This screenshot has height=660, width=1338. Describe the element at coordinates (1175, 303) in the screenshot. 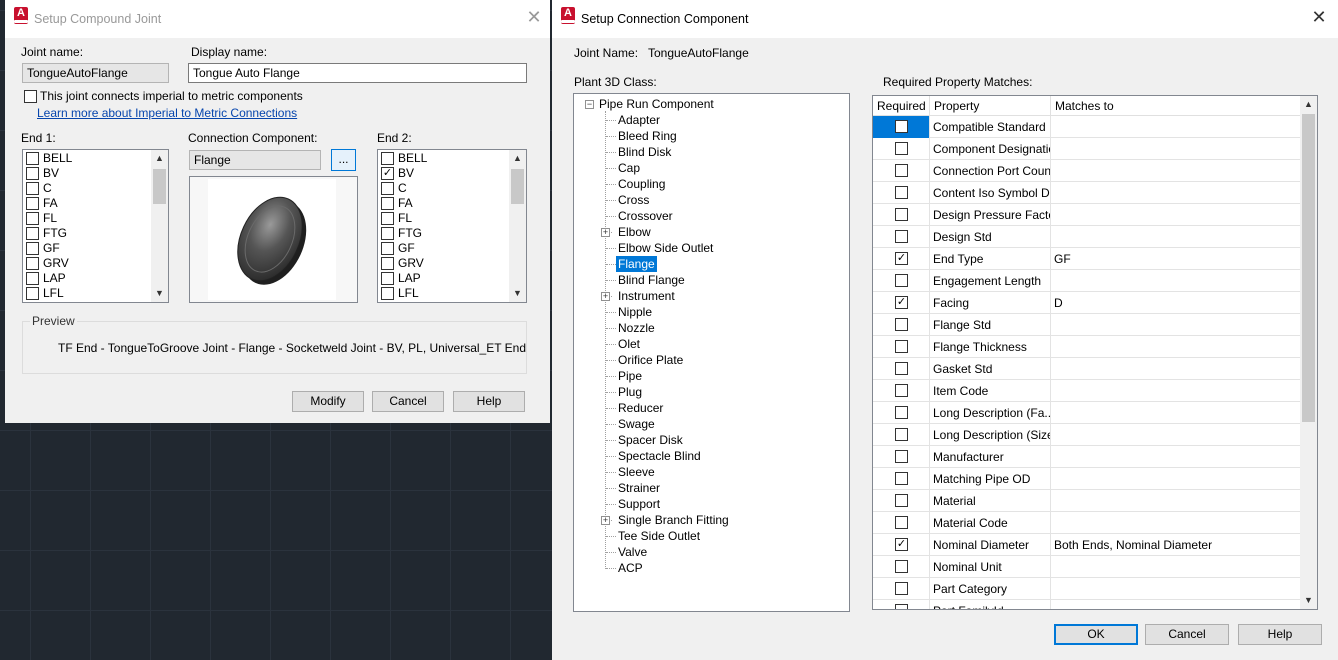

I see `matches-to-cell: D` at that location.